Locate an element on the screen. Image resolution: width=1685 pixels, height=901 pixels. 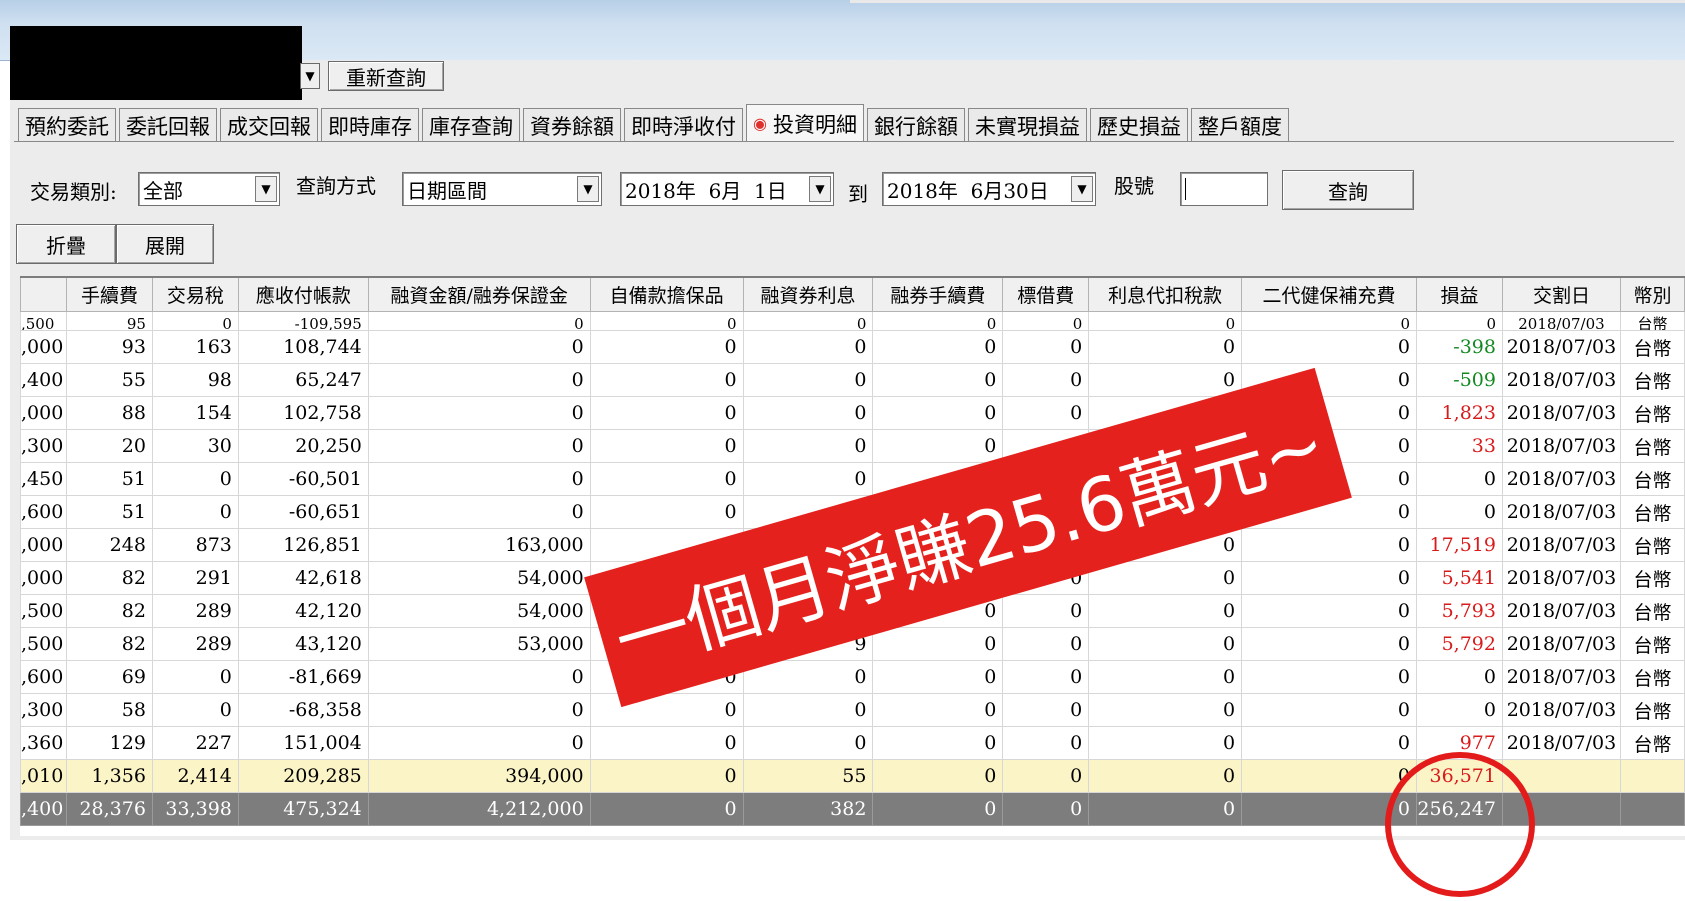
tab-realtime-net-settlement: 即時淨收付 is located at coordinates (683, 125).